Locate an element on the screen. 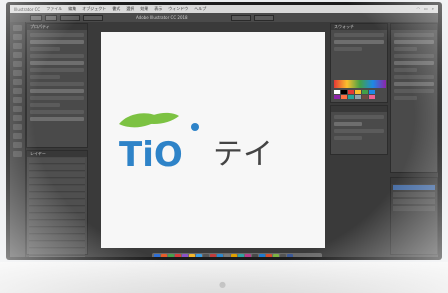  language-field is located at coordinates (405, 98).